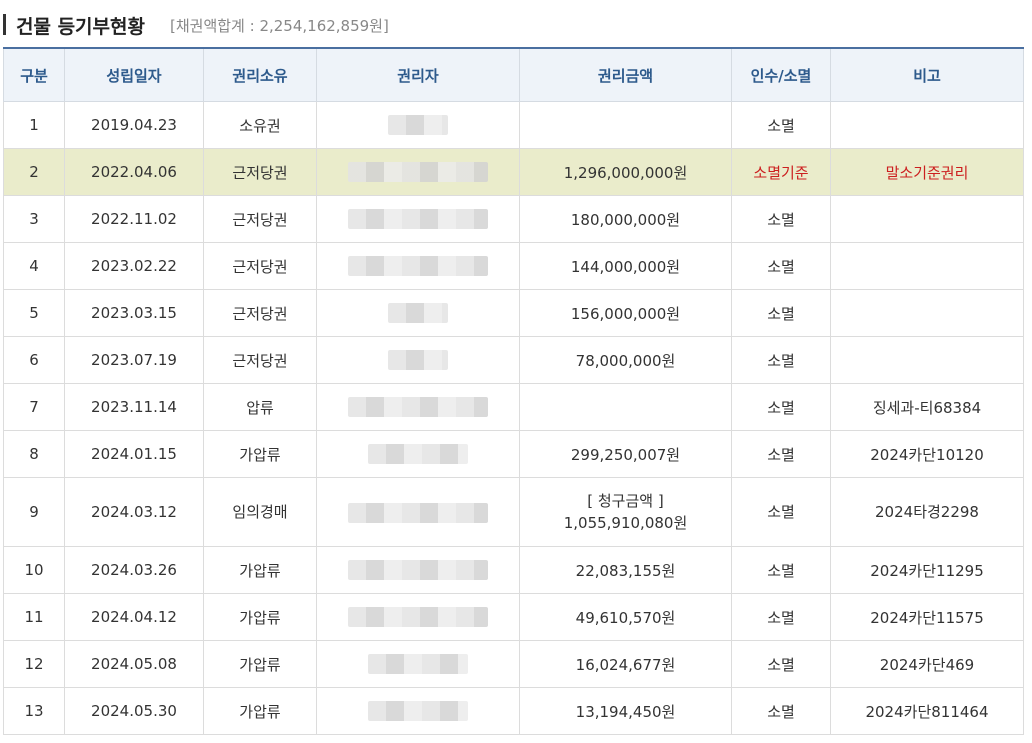  I want to click on col-header-note: 비고, so click(927, 74).